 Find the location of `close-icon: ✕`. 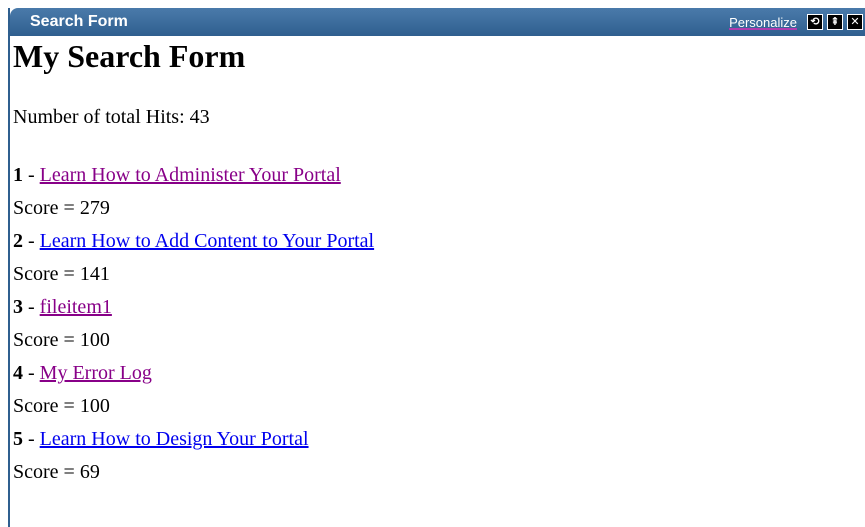

close-icon: ✕ is located at coordinates (855, 22).